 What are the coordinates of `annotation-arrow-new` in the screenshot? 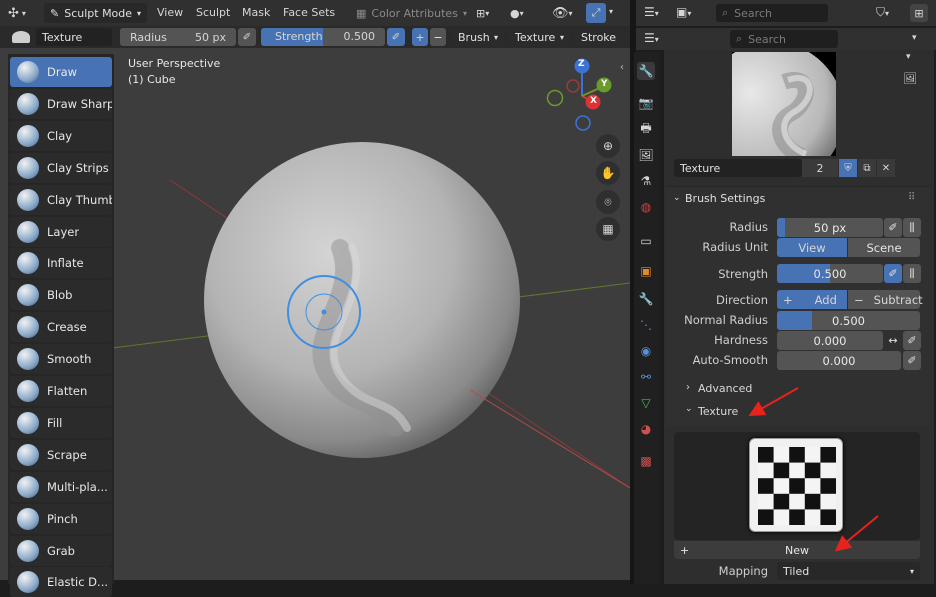 It's located at (856, 533).